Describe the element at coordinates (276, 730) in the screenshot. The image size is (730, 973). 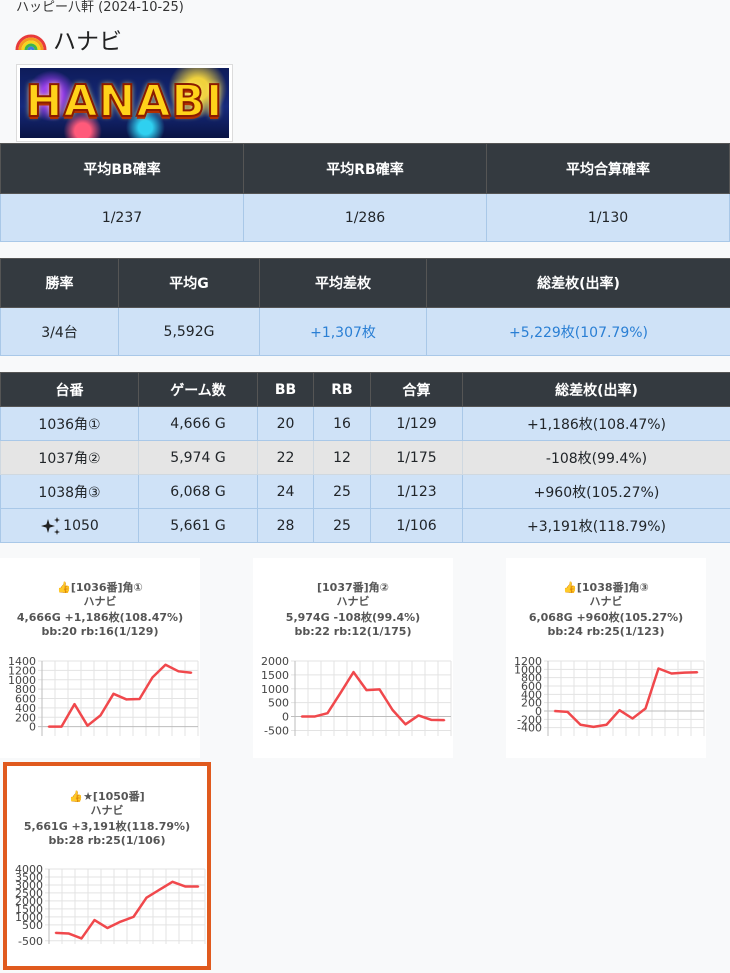
I see `y-tick-label: -500` at that location.